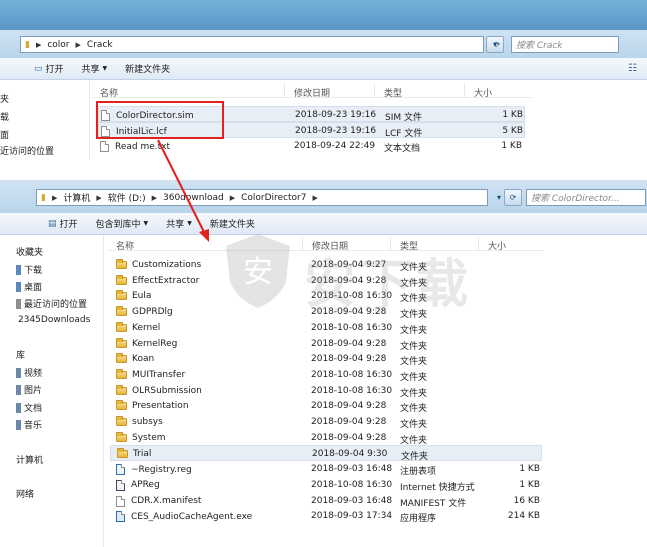 This screenshot has width=647, height=547. Describe the element at coordinates (326, 344) in the screenshot. I see `file-row: KernelReg 2018-09-04 9:28 文件夹` at that location.